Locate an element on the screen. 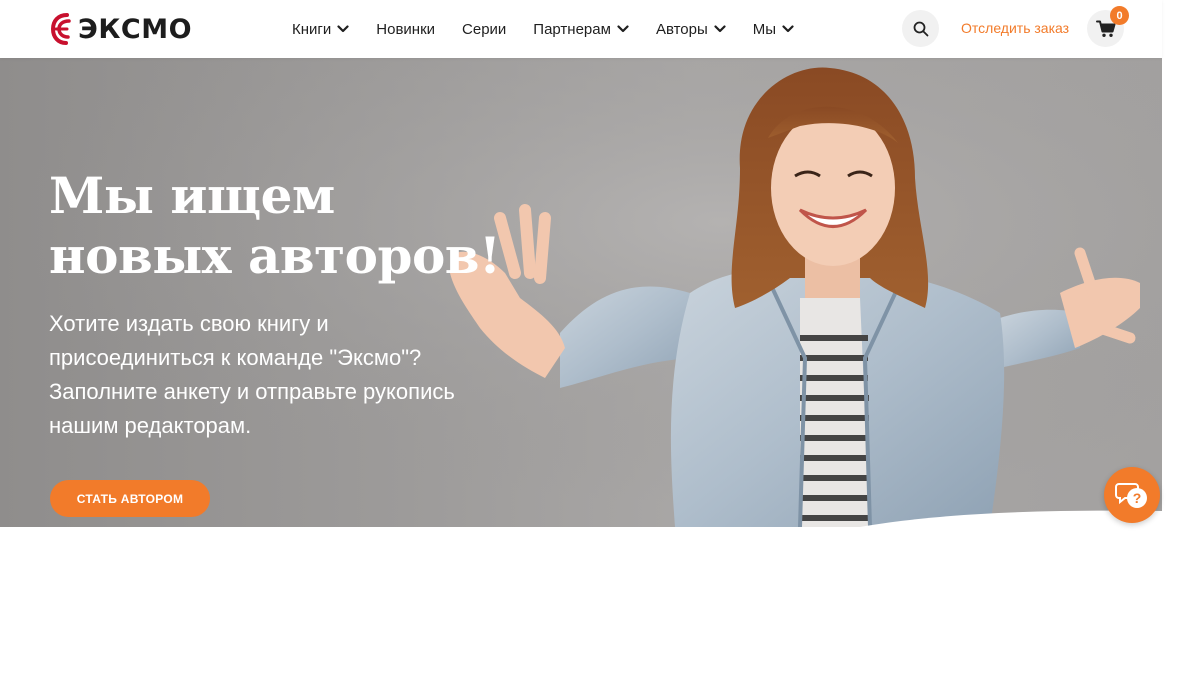  hero-title-line: новых авторов! is located at coordinates (275, 255).